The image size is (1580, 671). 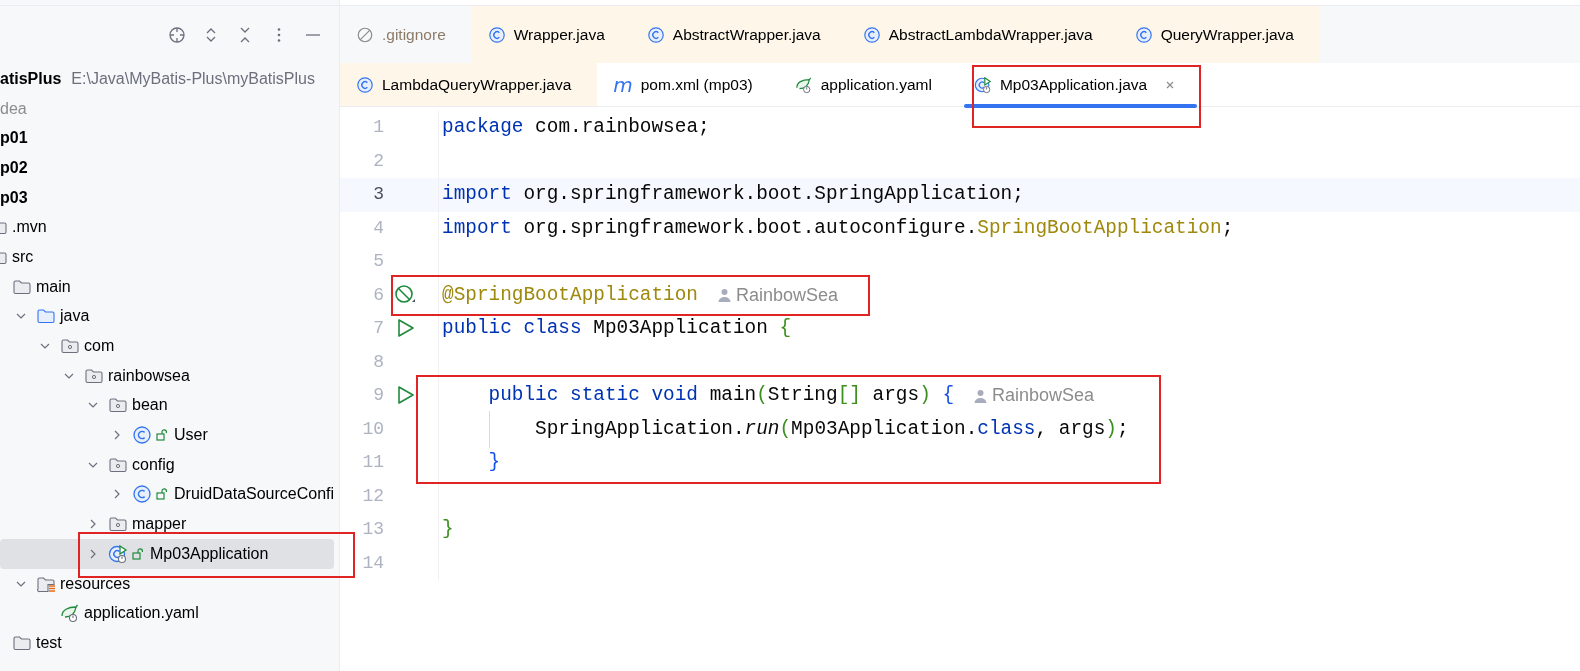 I want to click on editor-tab: AbstractLambdaWrapper.java, so click(x=982, y=34).